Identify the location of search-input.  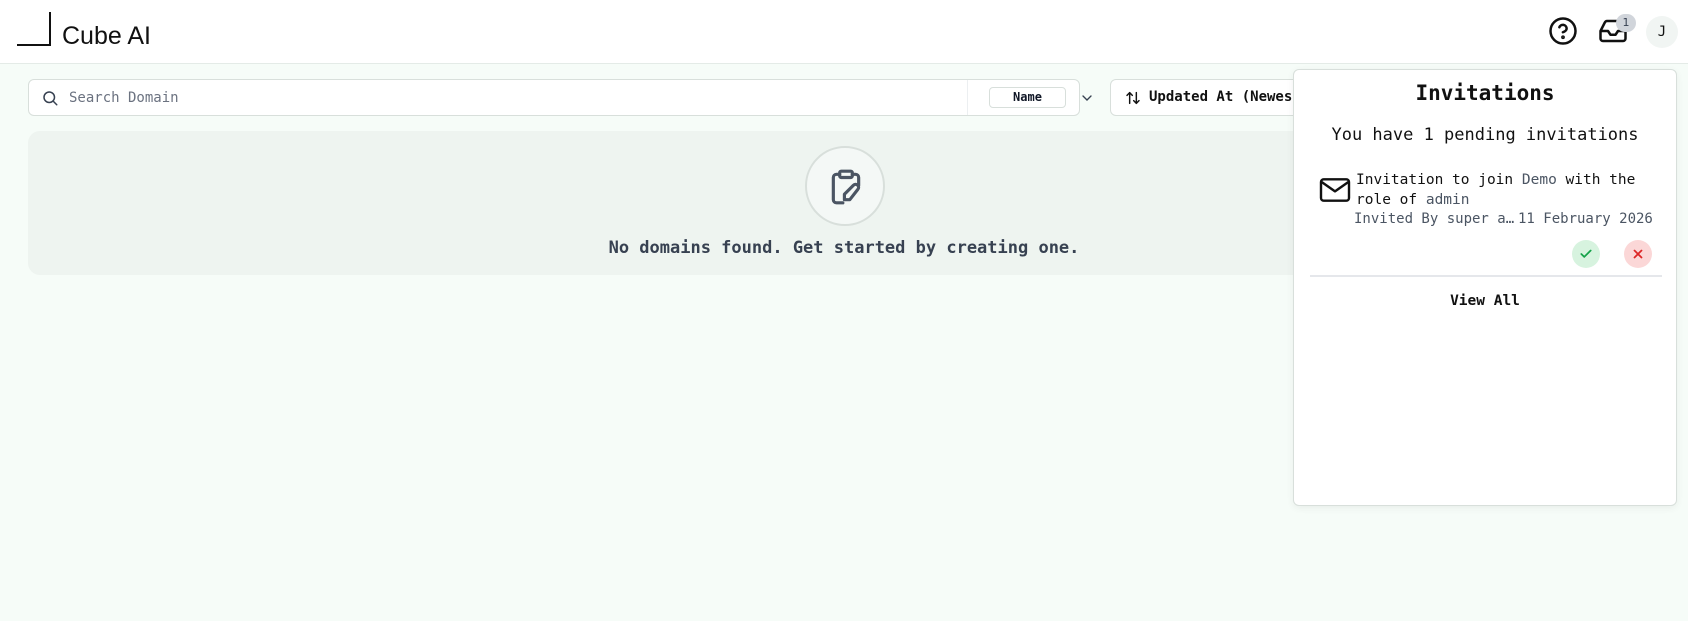
(529, 97).